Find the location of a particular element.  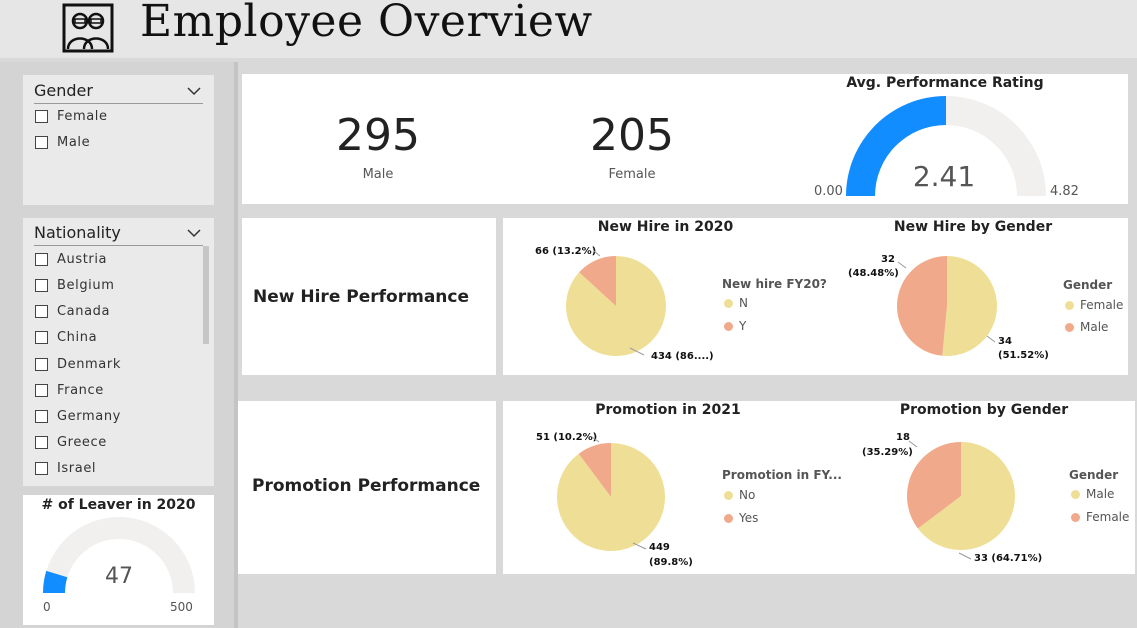

nationality-option-germany: Germany is located at coordinates (78, 416).